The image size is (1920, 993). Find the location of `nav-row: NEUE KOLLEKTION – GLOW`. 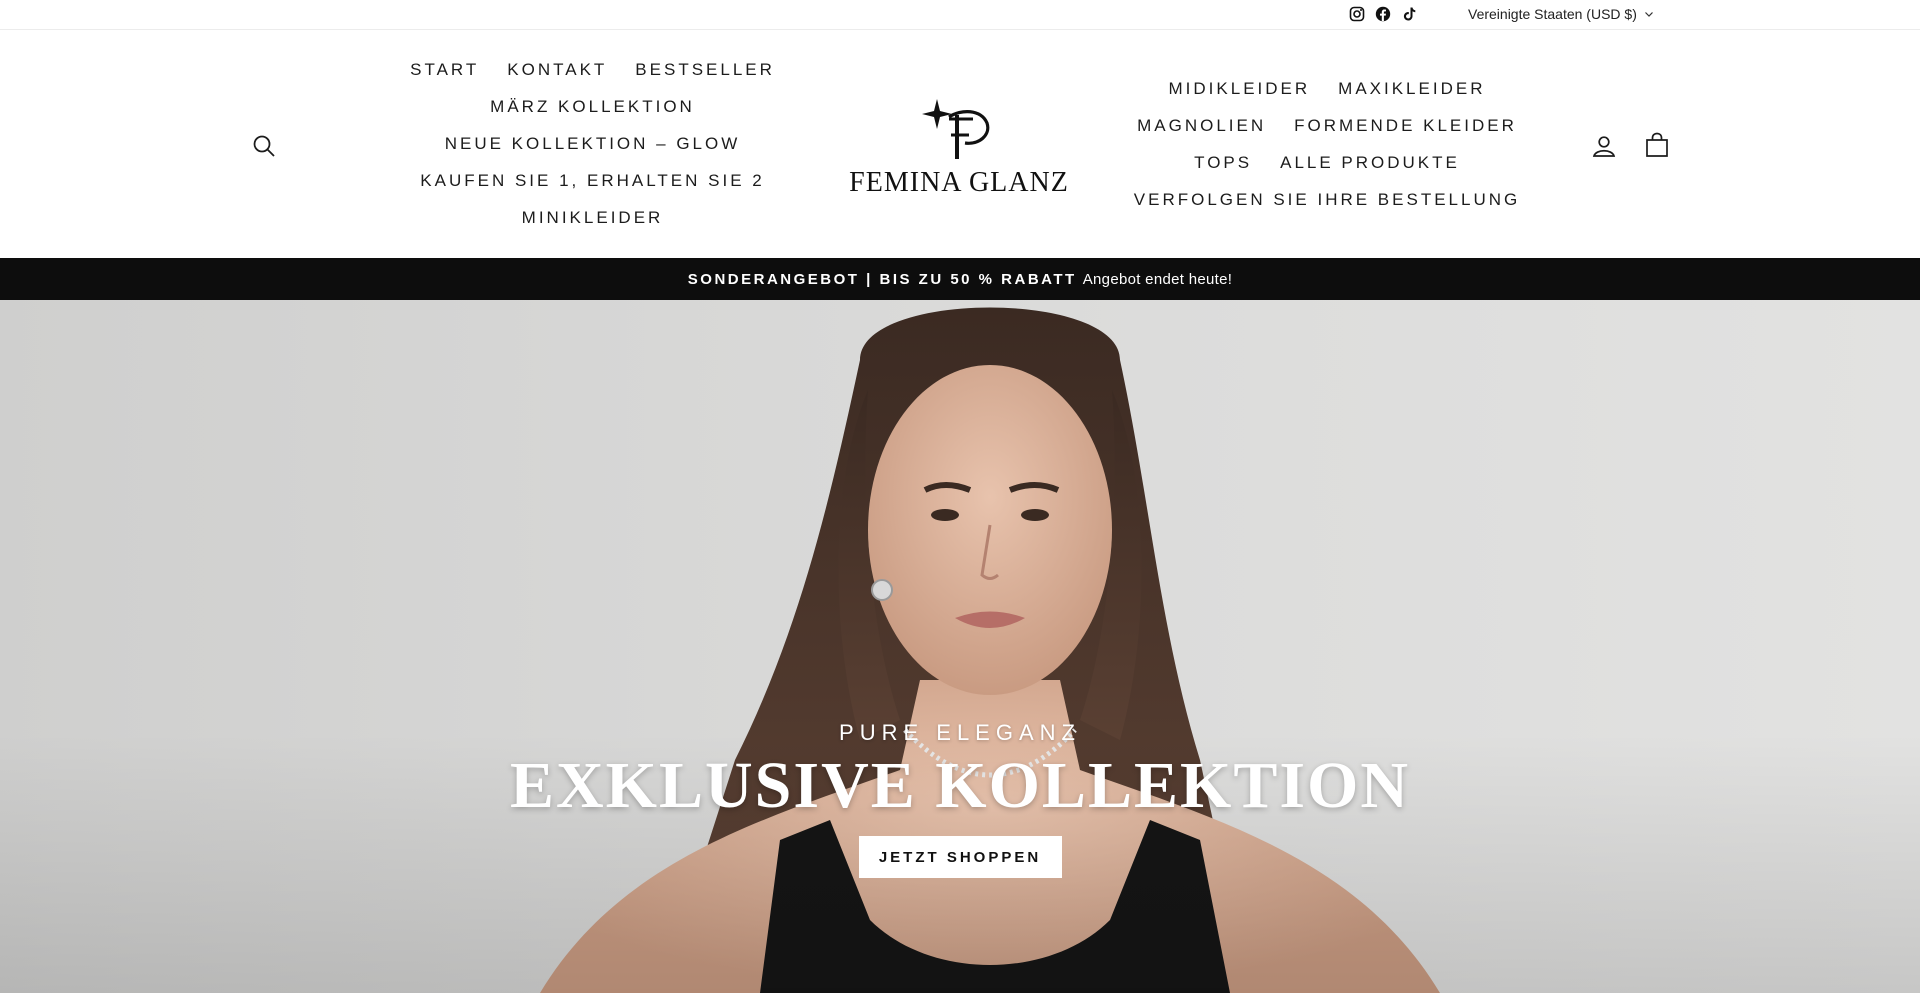

nav-row: NEUE KOLLEKTION – GLOW is located at coordinates (593, 143).